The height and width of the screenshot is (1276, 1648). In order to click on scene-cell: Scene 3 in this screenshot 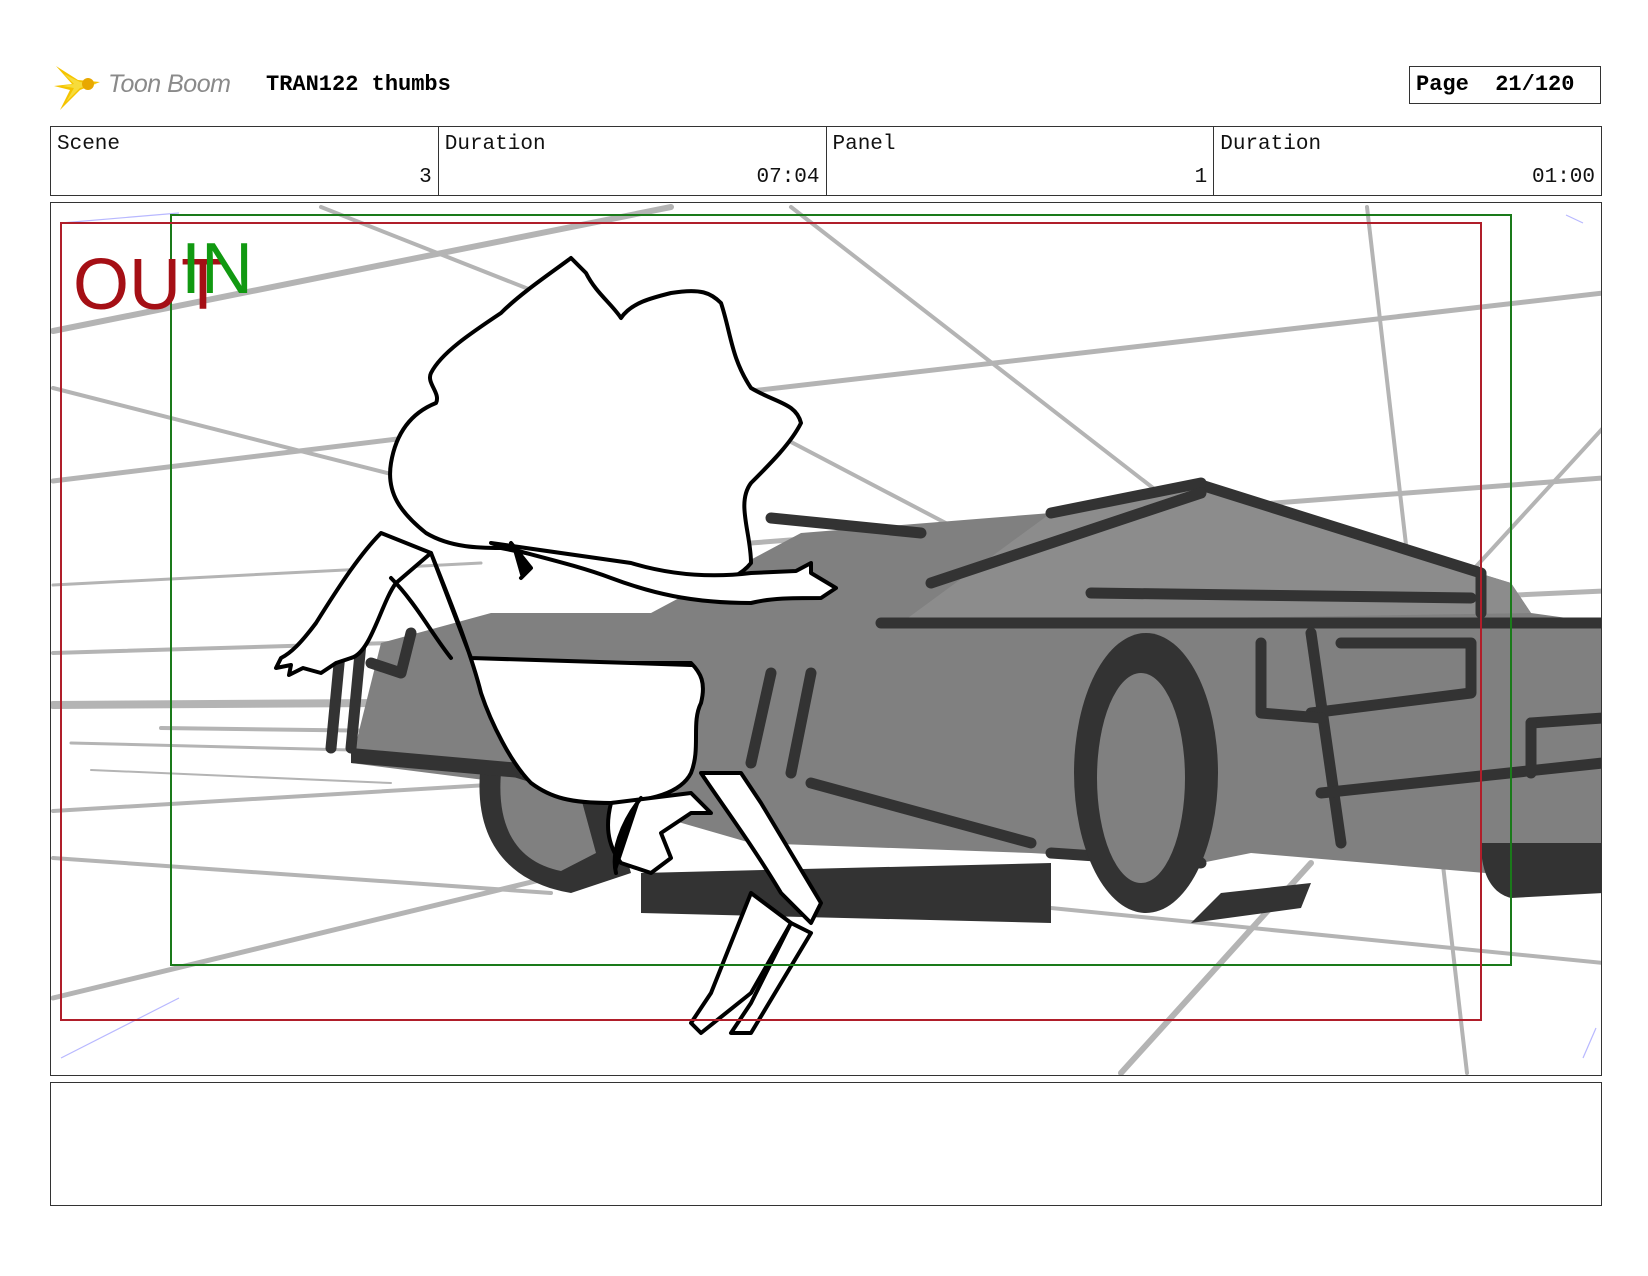, I will do `click(245, 161)`.